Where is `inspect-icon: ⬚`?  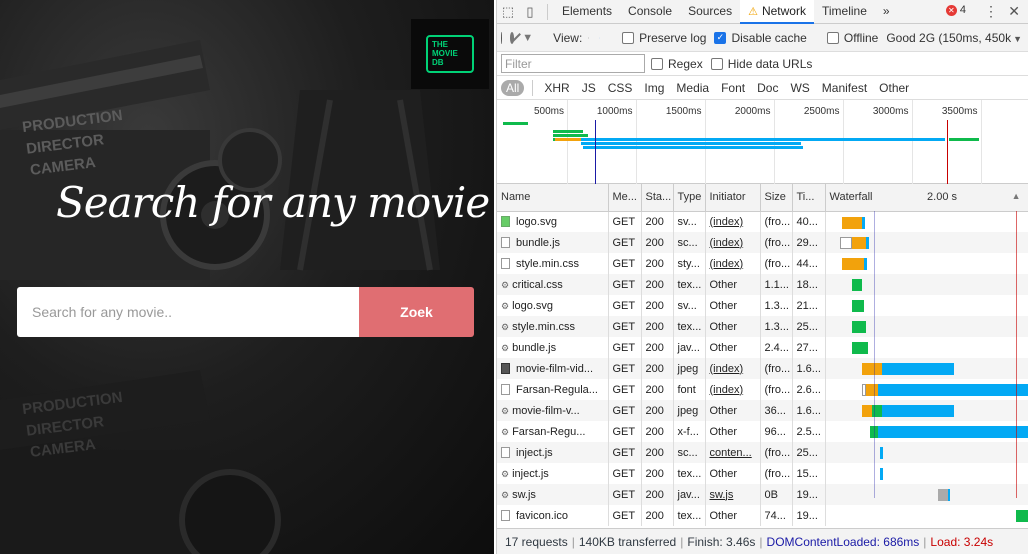 inspect-icon: ⬚ is located at coordinates (508, 12).